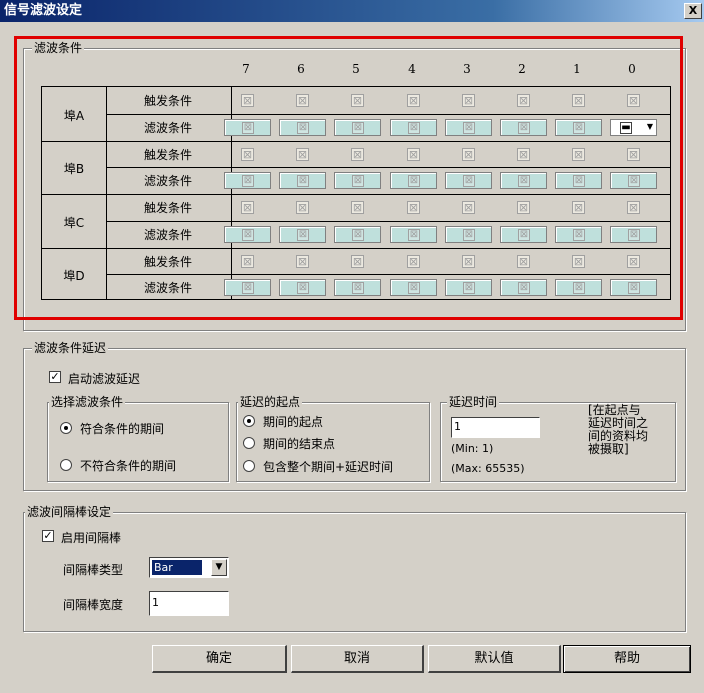  I want to click on close-button: X, so click(693, 11).